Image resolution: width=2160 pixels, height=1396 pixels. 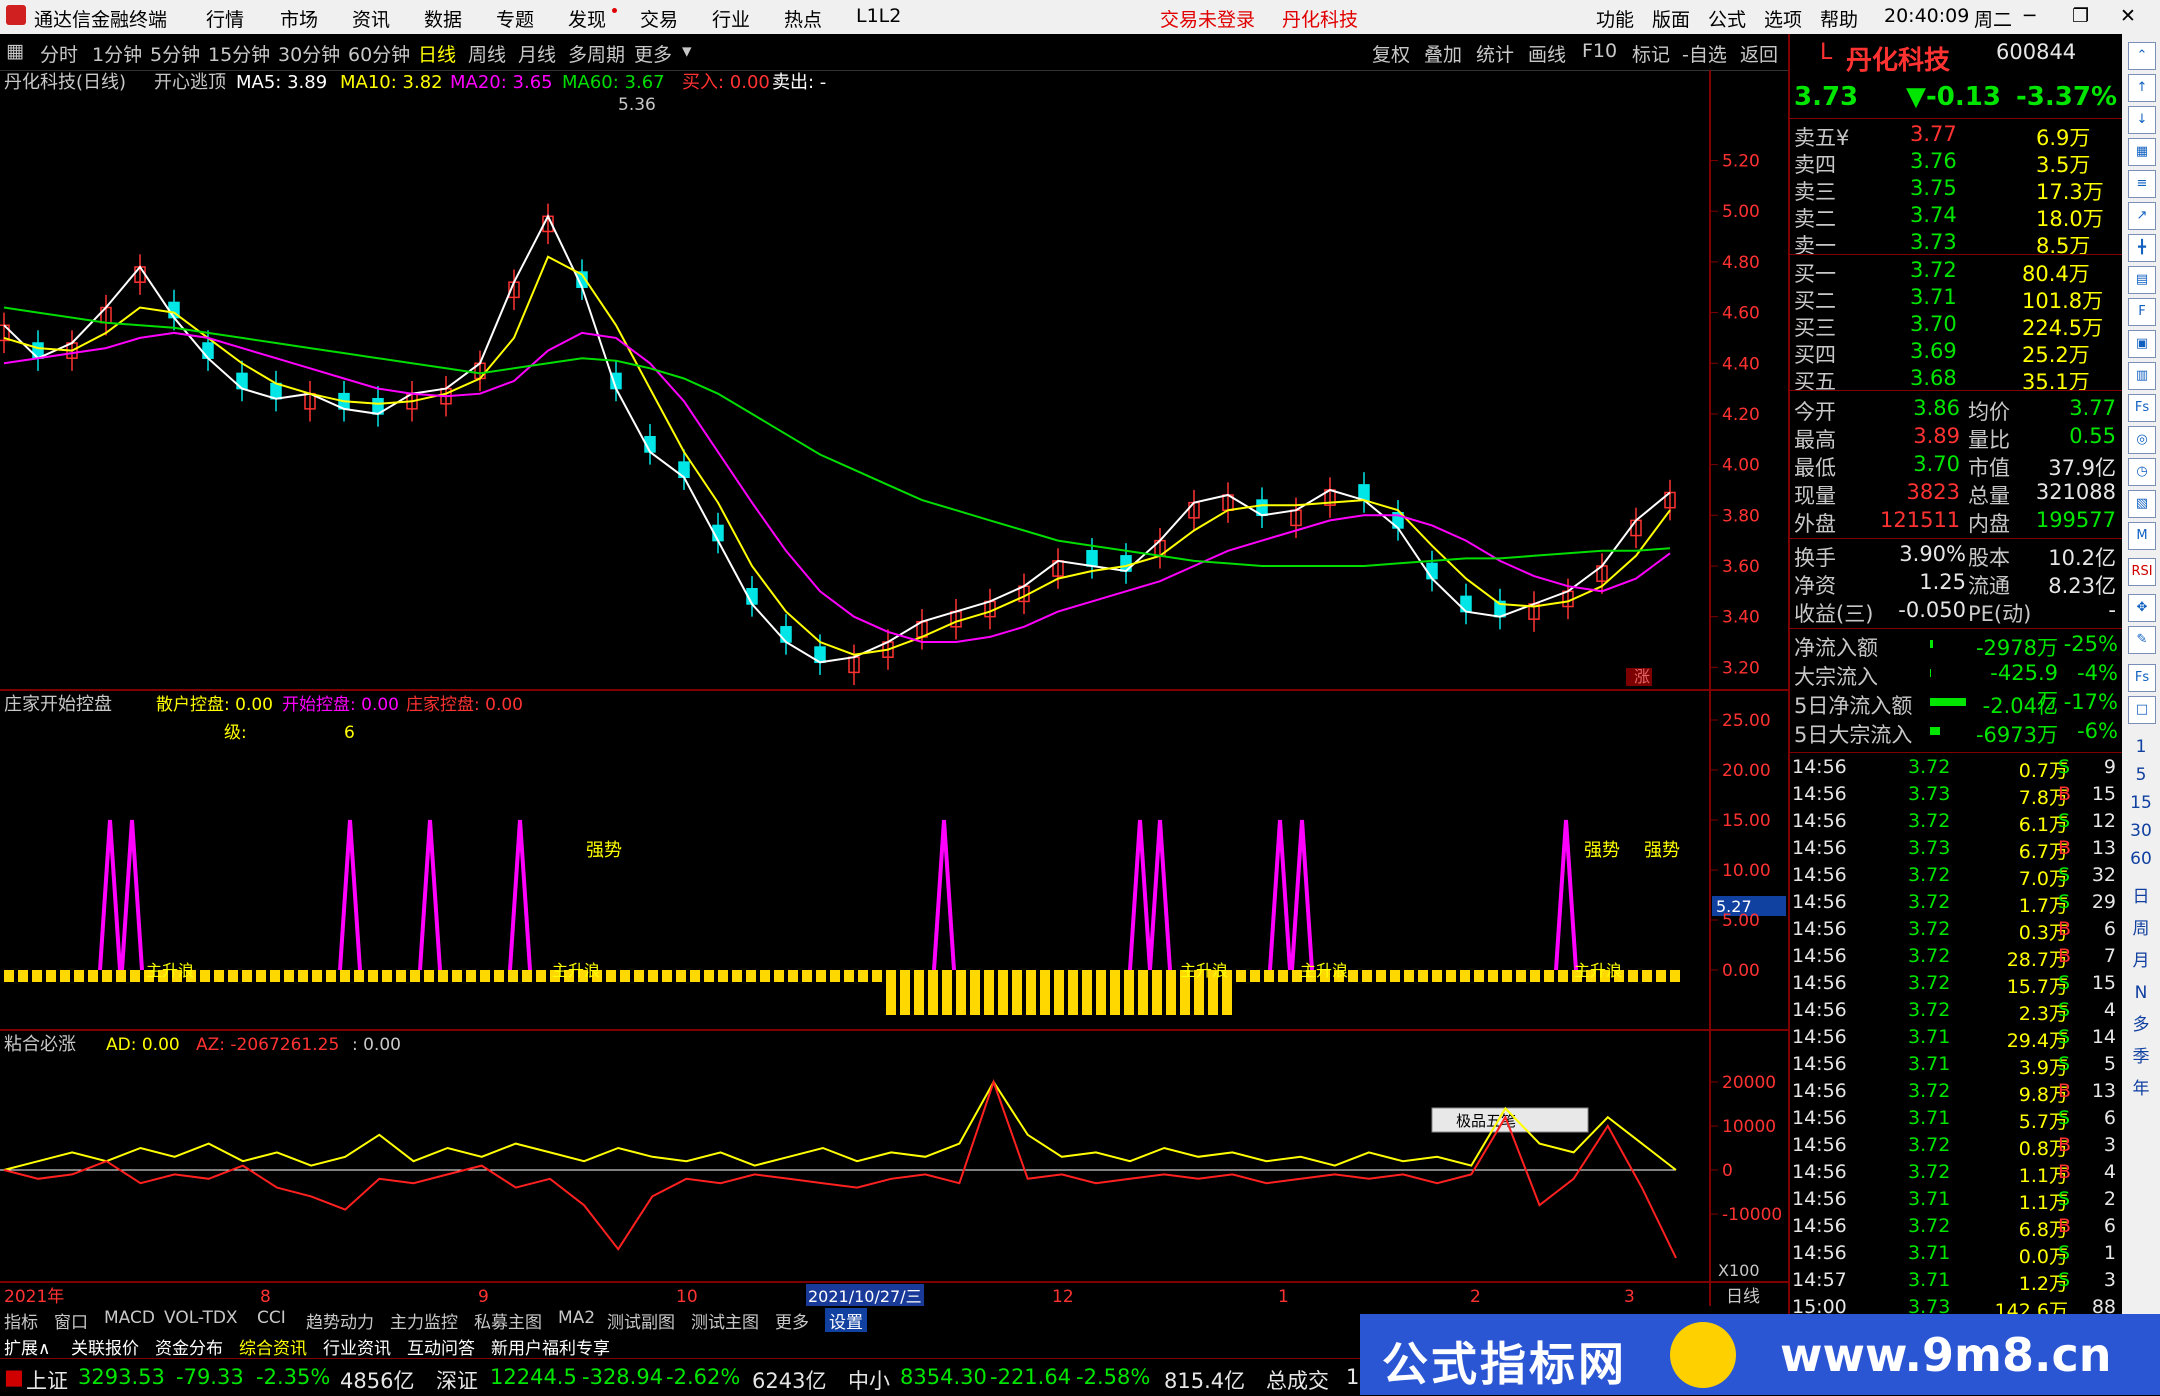 What do you see at coordinates (537, 53) in the screenshot?
I see `period-tab: 月线` at bounding box center [537, 53].